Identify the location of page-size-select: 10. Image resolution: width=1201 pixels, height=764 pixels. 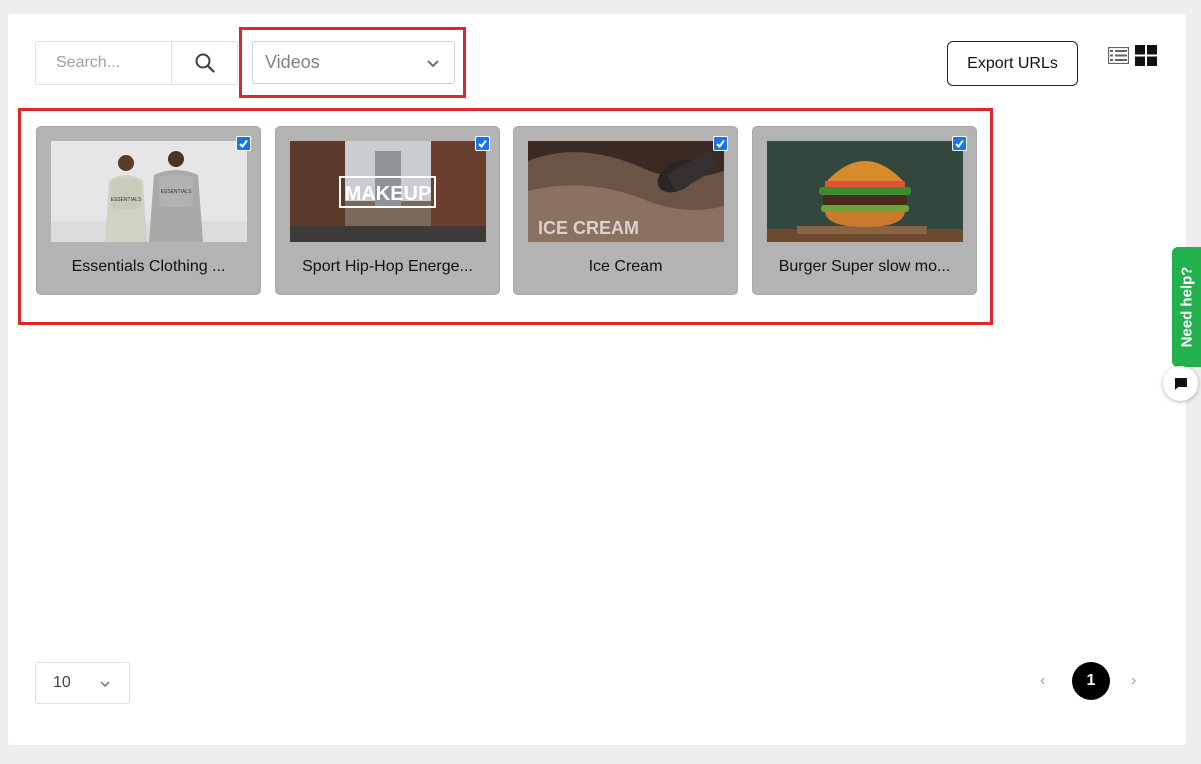
(82, 683).